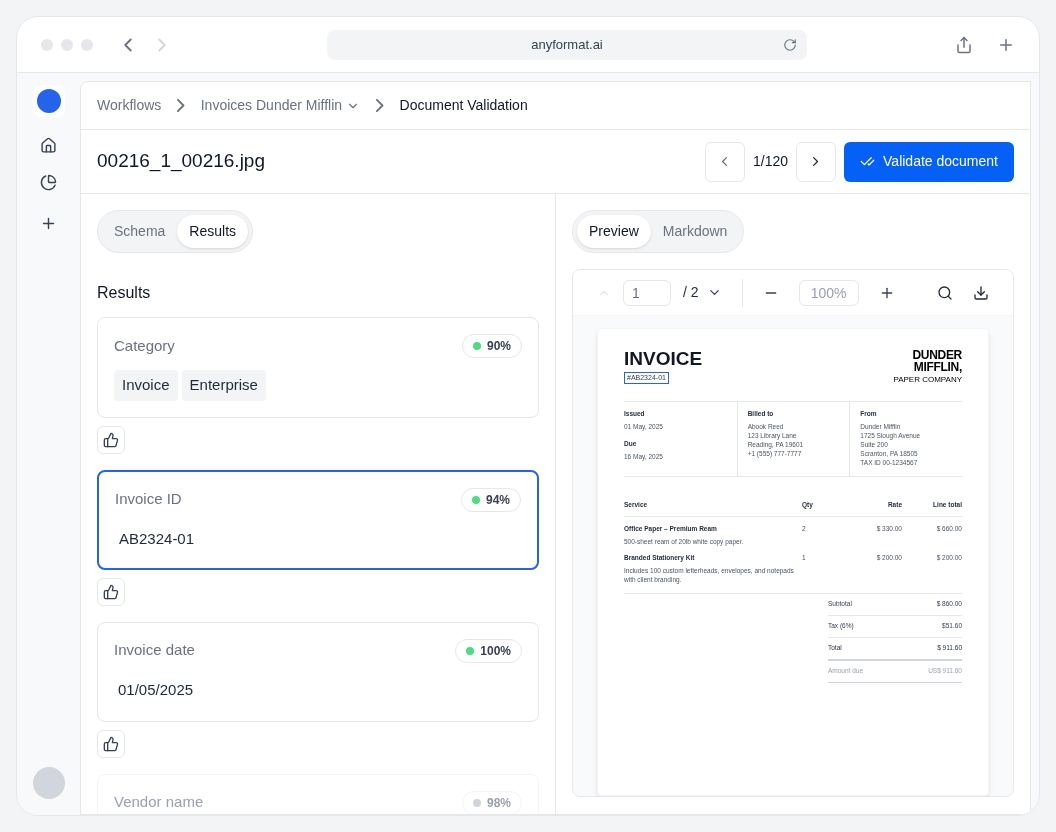 The width and height of the screenshot is (1056, 832). I want to click on field-card: Invoice ID 94% AB2324-01, so click(318, 519).